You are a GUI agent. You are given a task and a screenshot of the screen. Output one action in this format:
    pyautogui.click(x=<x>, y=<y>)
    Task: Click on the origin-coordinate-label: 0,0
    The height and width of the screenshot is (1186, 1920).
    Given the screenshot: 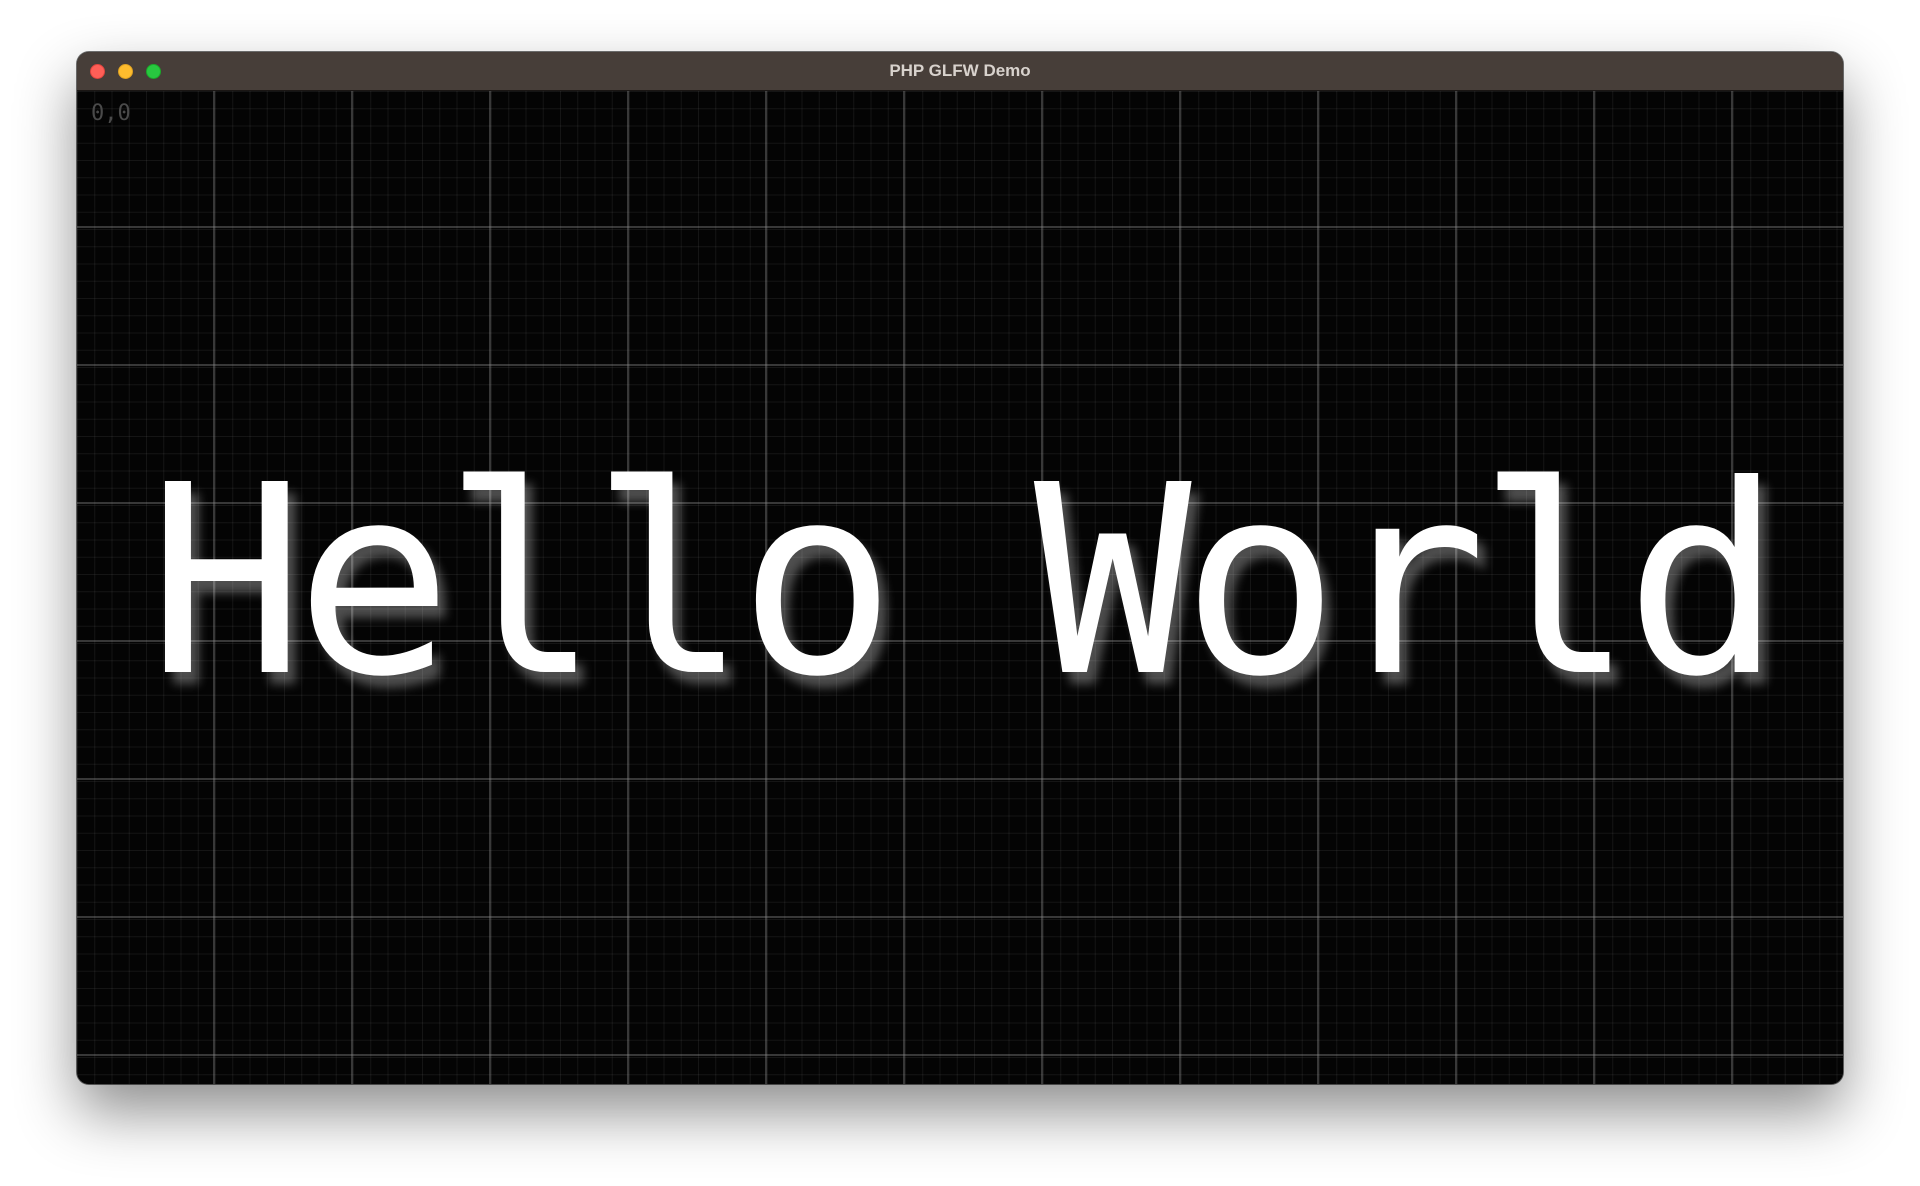 What is the action you would take?
    pyautogui.click(x=111, y=113)
    